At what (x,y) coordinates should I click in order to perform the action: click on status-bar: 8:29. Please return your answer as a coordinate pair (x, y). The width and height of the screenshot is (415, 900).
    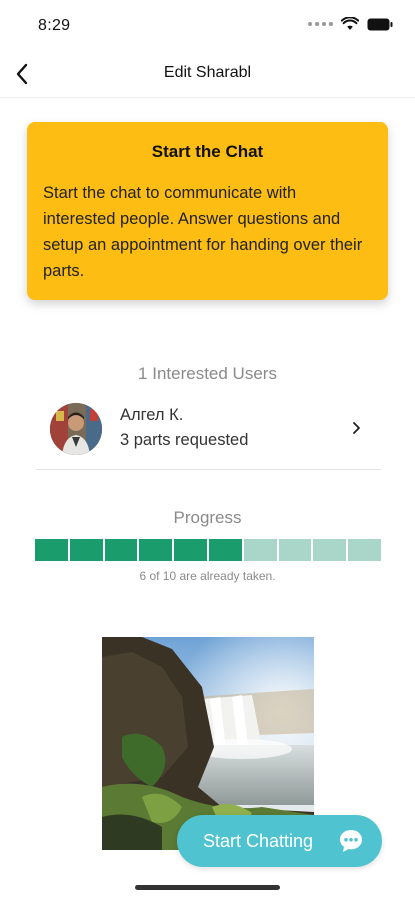
    Looking at the image, I should click on (207, 26).